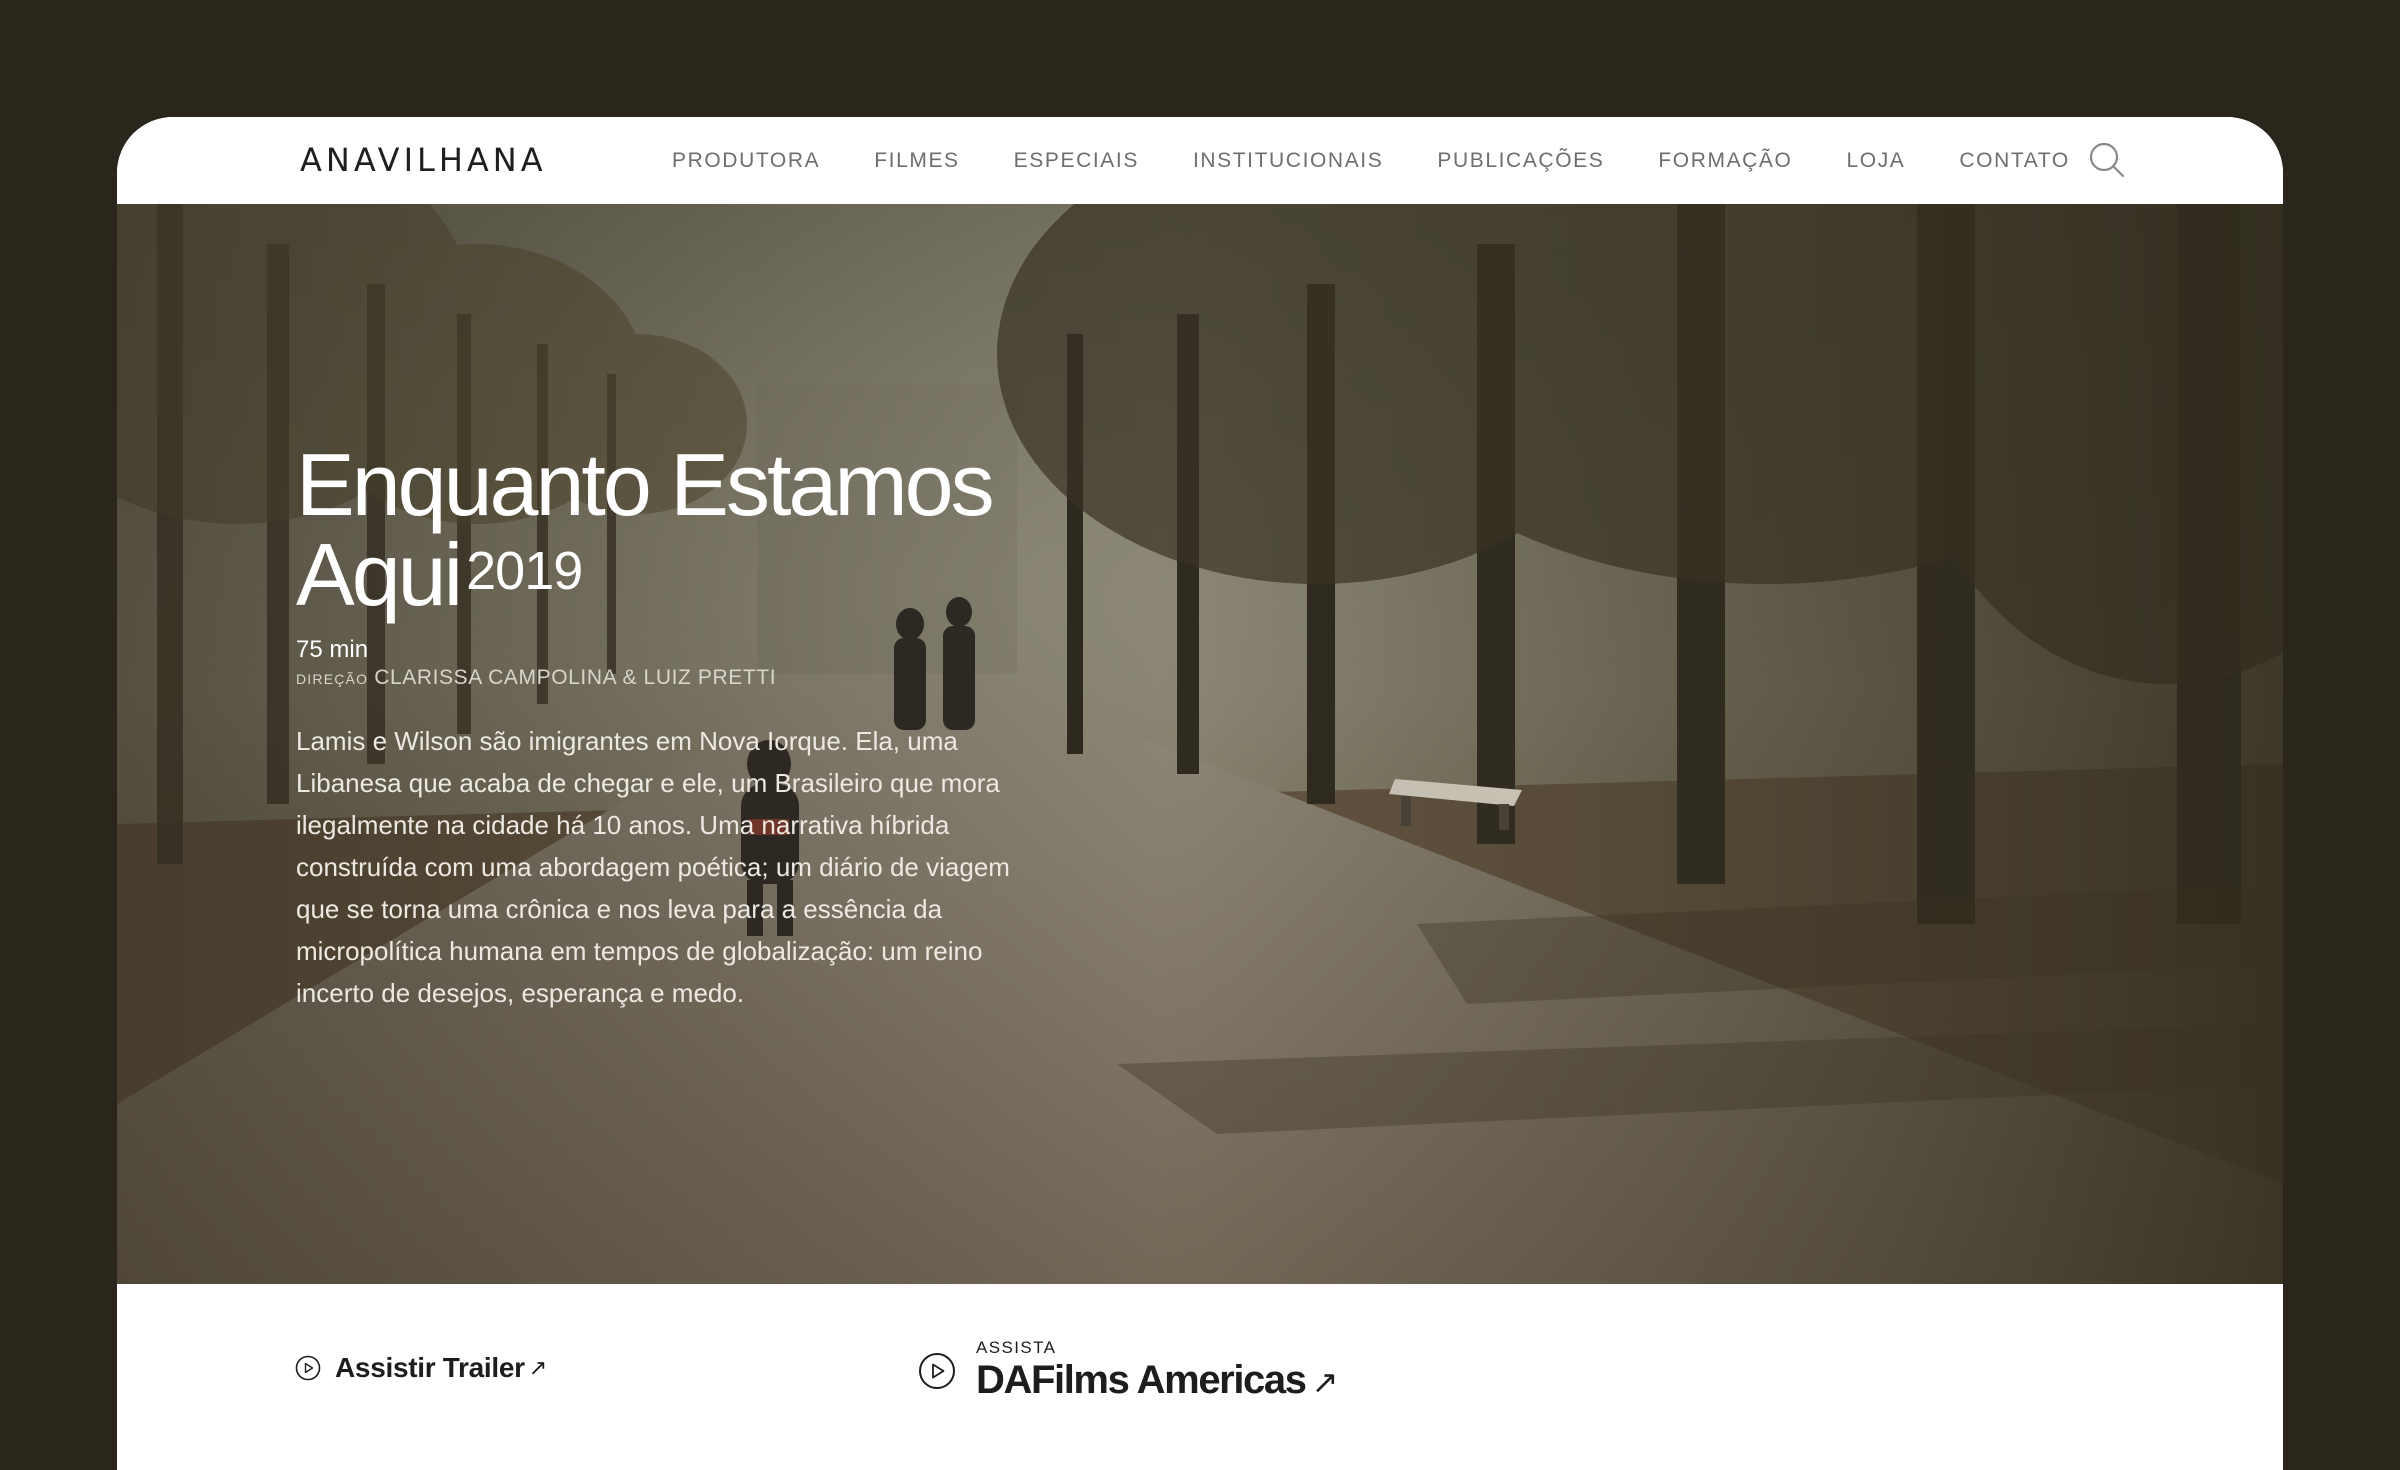  What do you see at coordinates (1016, 1347) in the screenshot?
I see `watch-kicker: ASSISTA` at bounding box center [1016, 1347].